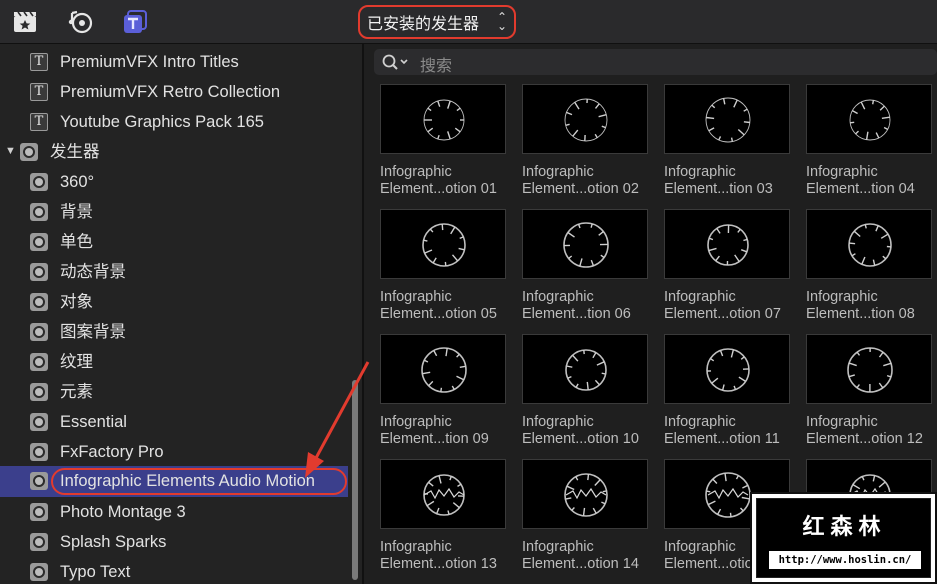 Image resolution: width=937 pixels, height=584 pixels. What do you see at coordinates (187, 481) in the screenshot?
I see `sidebar-item-label: Infographic Elements Audio Motion` at bounding box center [187, 481].